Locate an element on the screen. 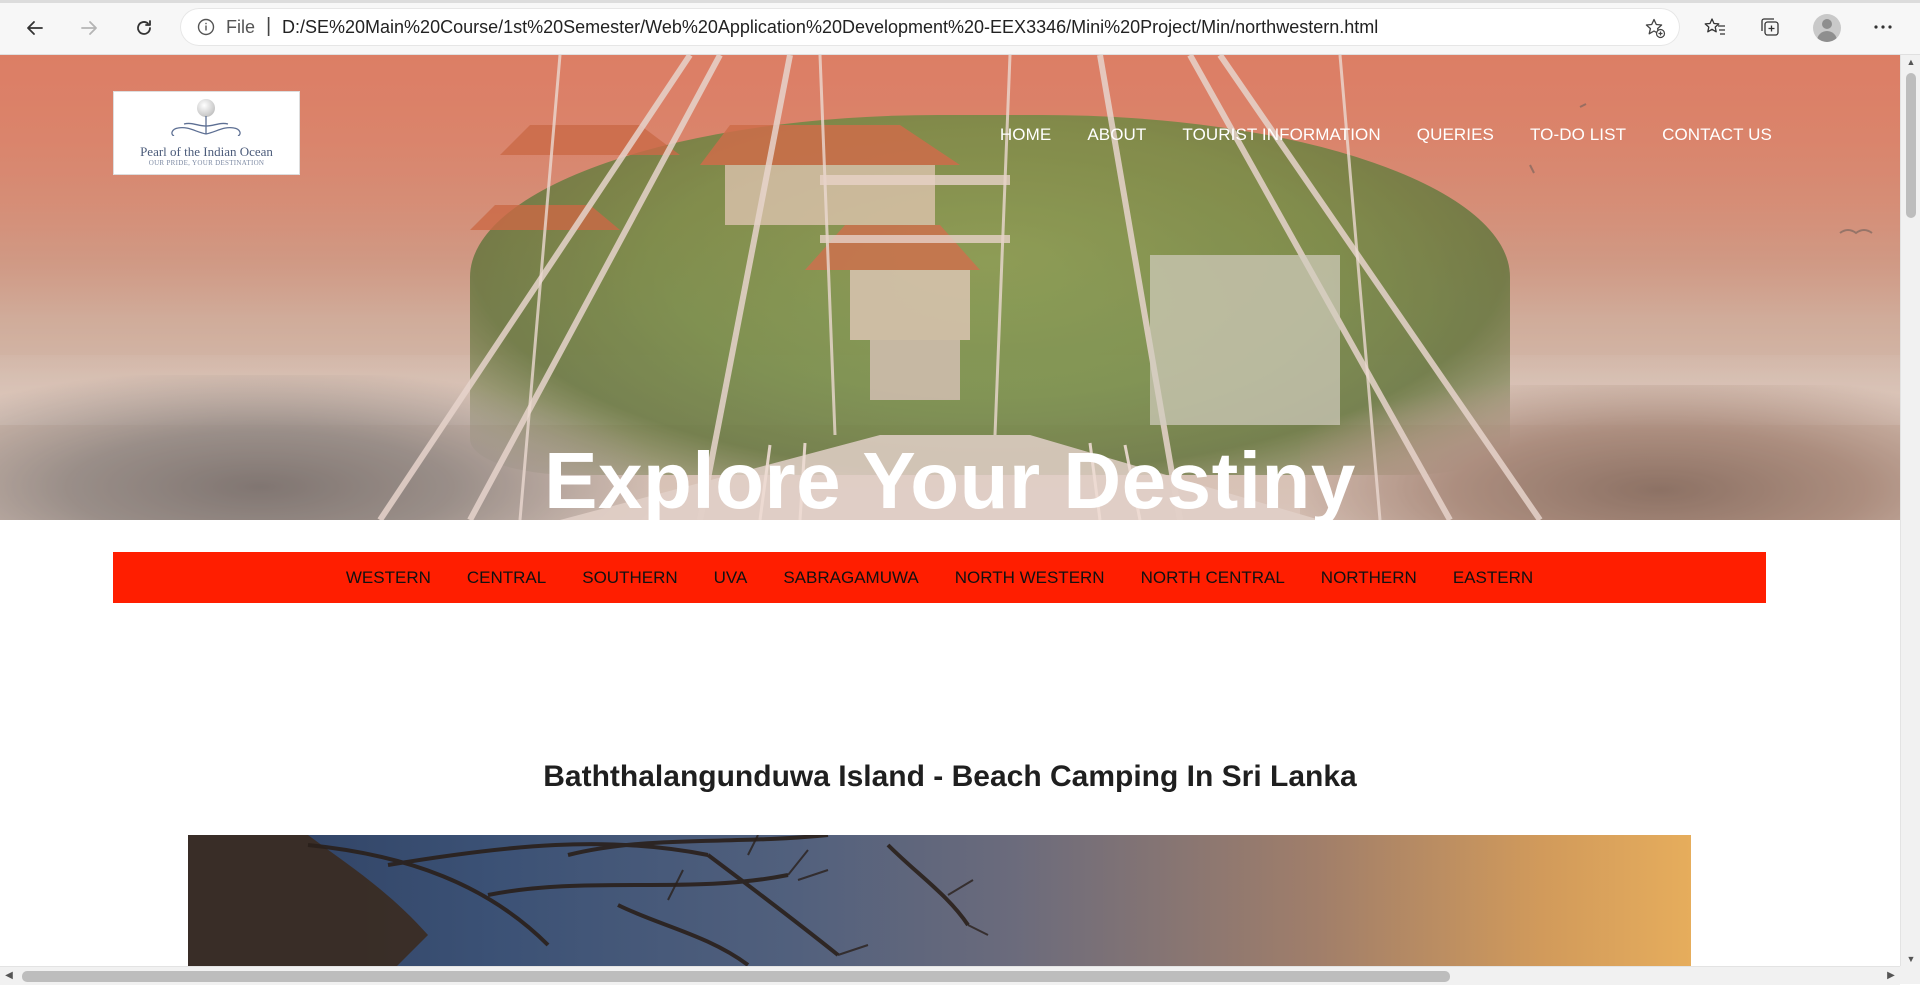 The width and height of the screenshot is (1920, 985). refresh-button is located at coordinates (144, 28).